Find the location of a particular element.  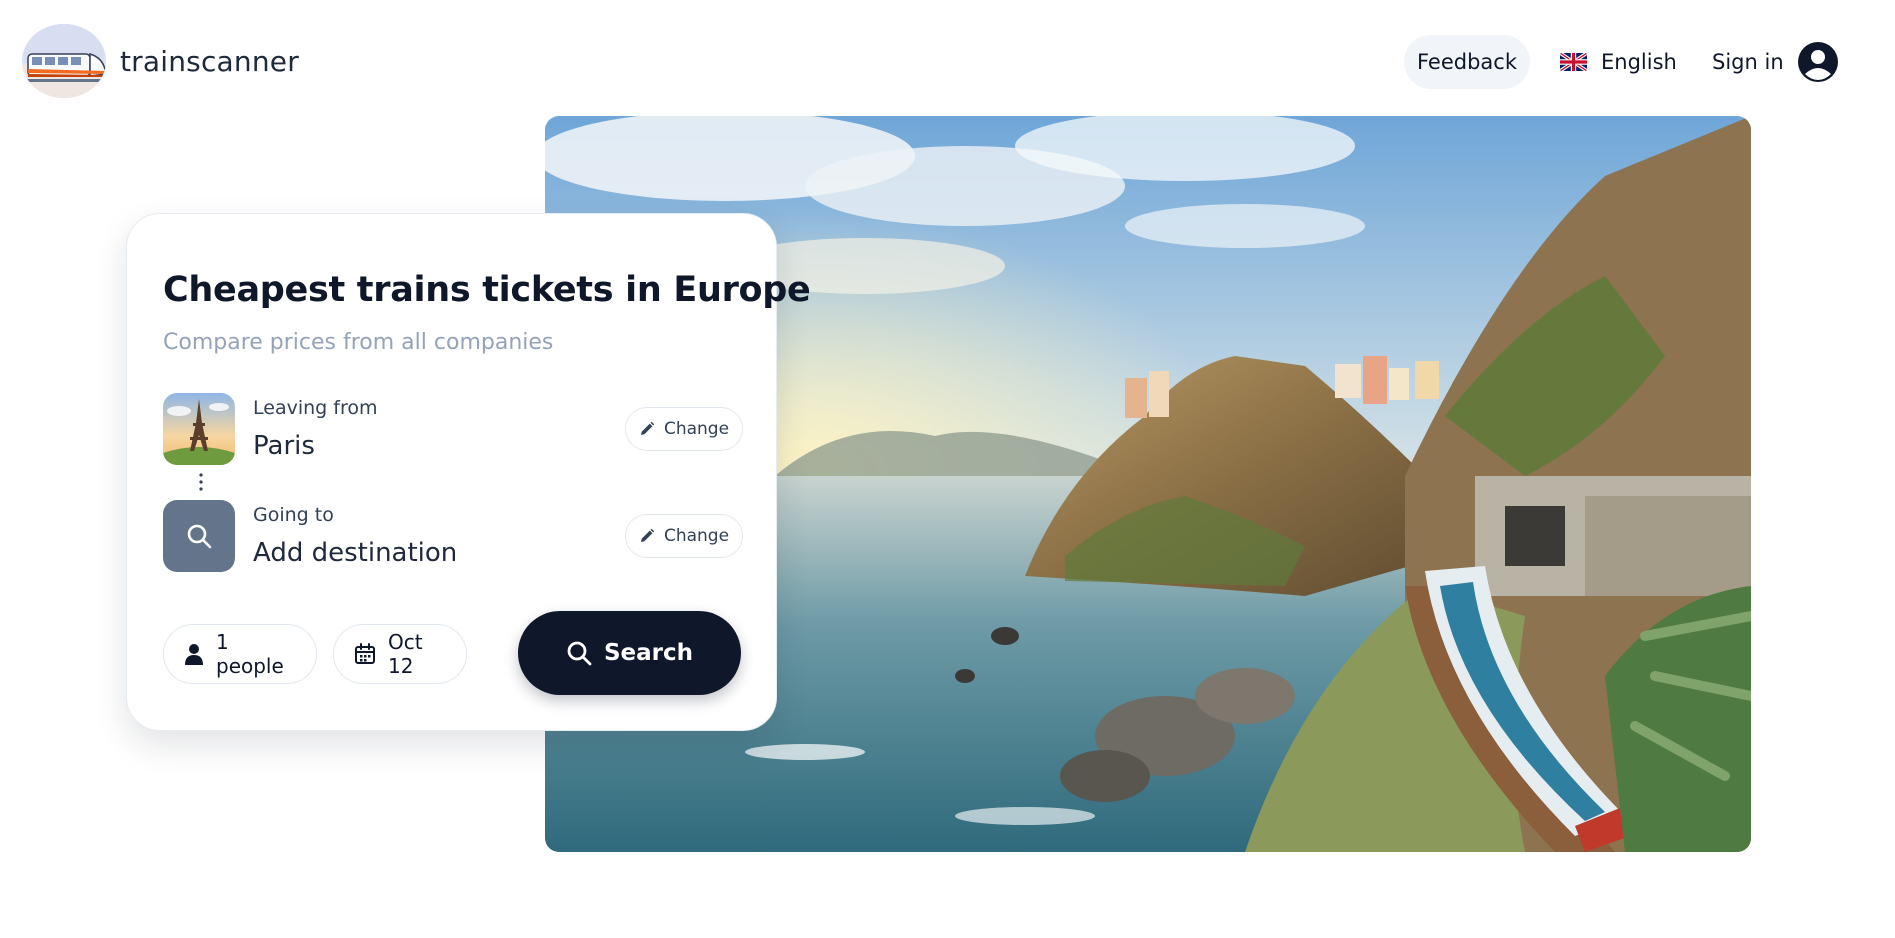

origin-label: Leaving from is located at coordinates (315, 408).